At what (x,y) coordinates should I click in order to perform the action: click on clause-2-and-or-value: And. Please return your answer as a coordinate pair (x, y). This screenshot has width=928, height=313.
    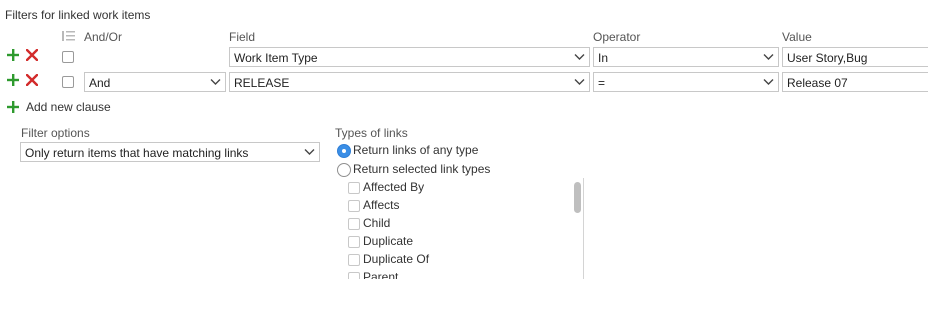
    Looking at the image, I should click on (100, 83).